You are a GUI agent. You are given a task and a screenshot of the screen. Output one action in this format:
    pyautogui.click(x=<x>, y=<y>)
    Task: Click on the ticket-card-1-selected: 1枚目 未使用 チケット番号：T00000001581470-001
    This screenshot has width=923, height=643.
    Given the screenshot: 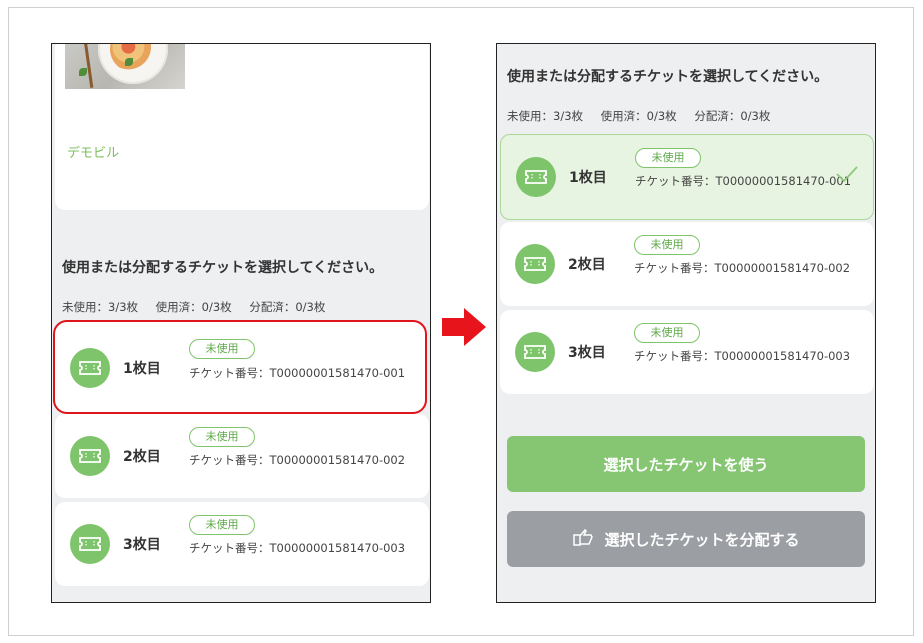 What is the action you would take?
    pyautogui.click(x=687, y=177)
    